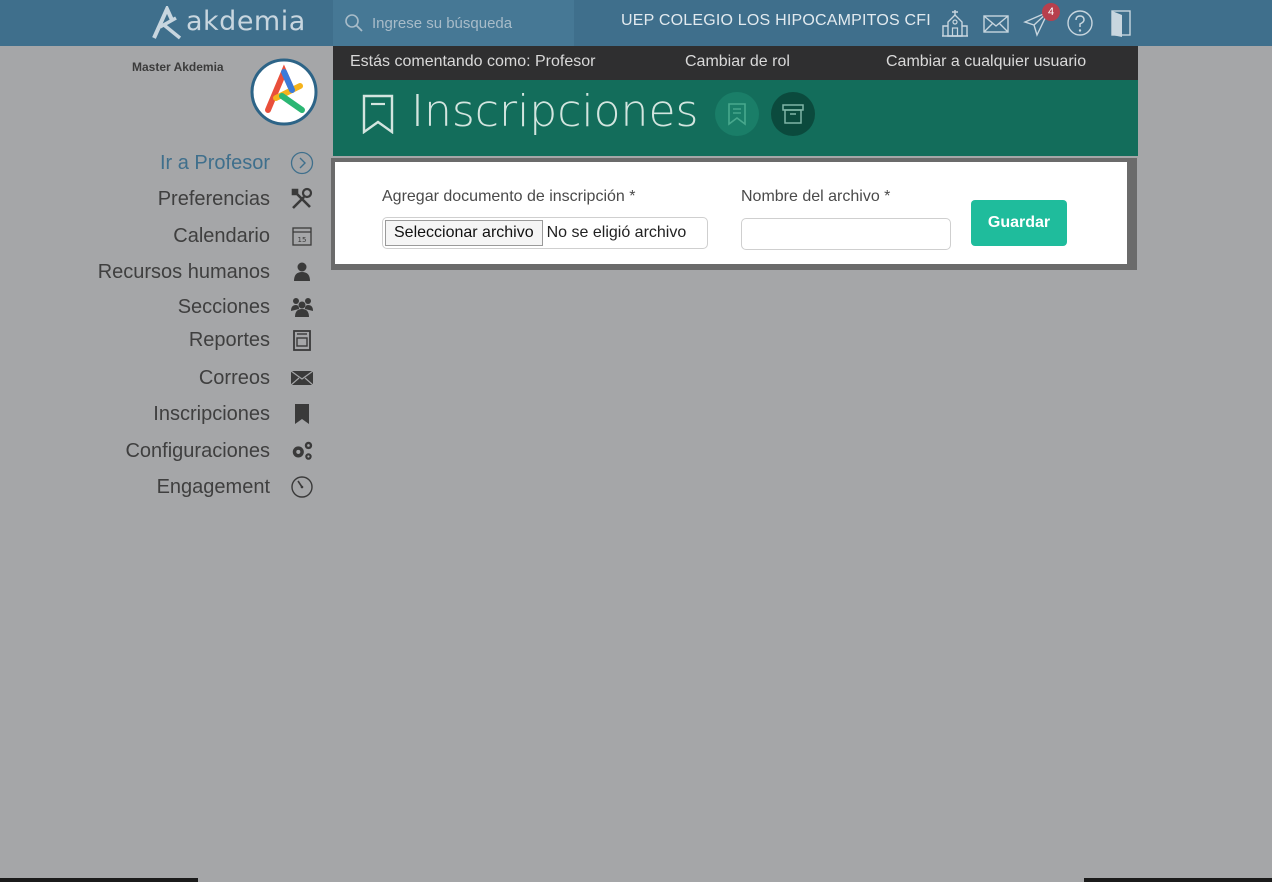  Describe the element at coordinates (509, 196) in the screenshot. I see `document-label: Agregar documento de inscripción *` at that location.